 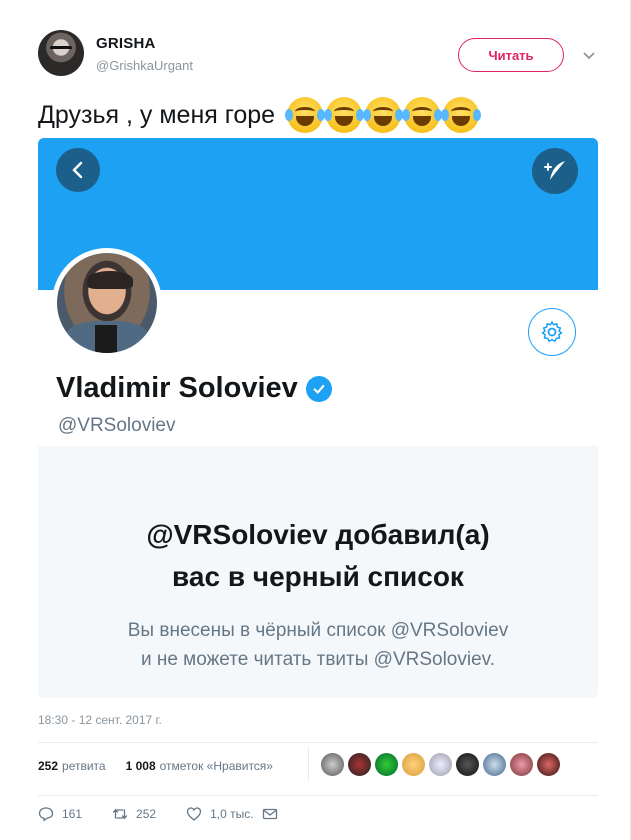 I want to click on back-arrow-icon, so click(x=78, y=170).